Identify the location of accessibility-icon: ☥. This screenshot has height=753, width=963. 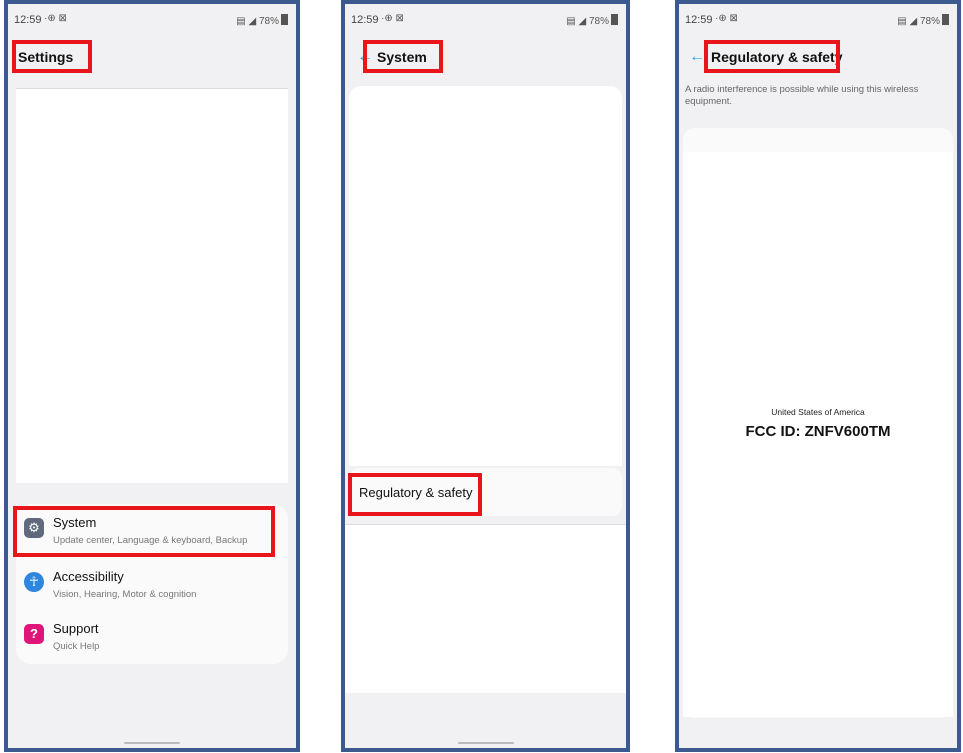
(34, 582).